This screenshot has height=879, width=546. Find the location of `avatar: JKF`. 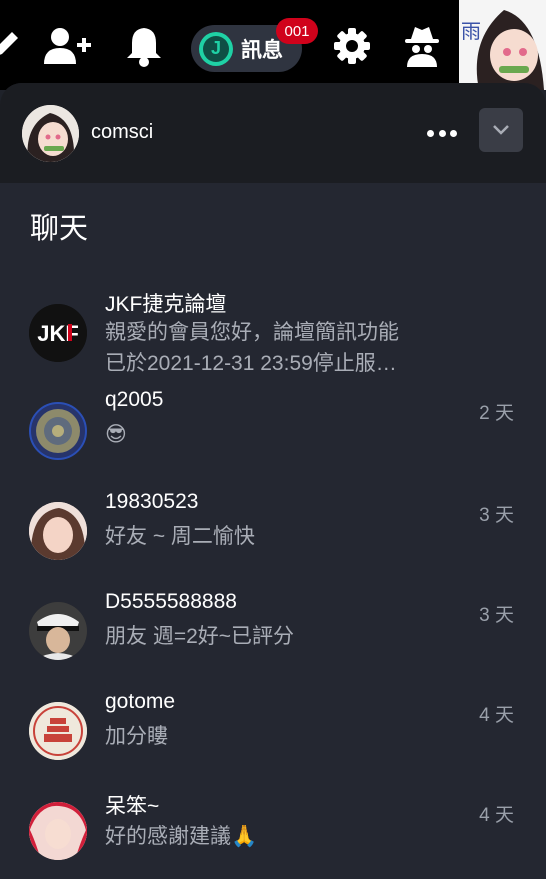

avatar: JKF is located at coordinates (58, 333).